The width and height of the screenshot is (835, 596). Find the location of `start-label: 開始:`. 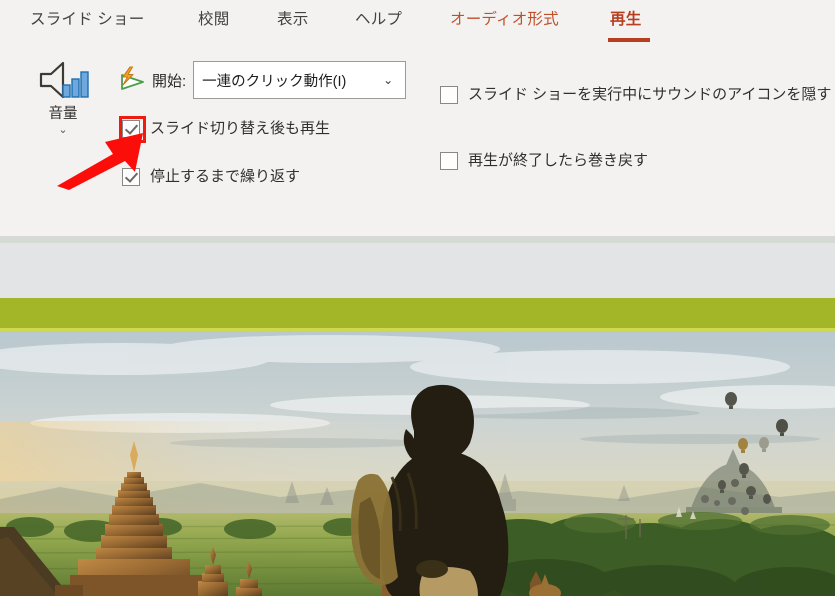

start-label: 開始: is located at coordinates (169, 81).